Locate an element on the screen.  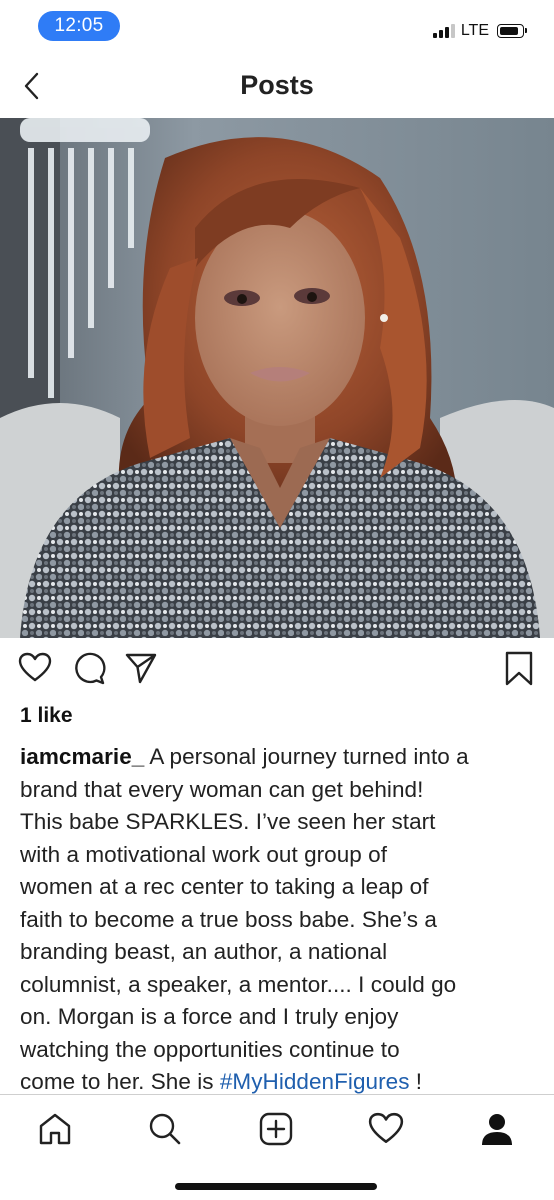
nav-bar: Posts is located at coordinates (277, 87).